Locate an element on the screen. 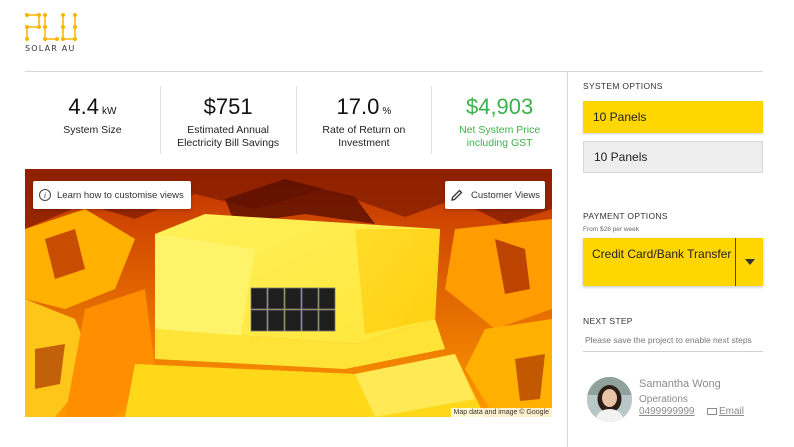 The width and height of the screenshot is (794, 447). stat-label: System Size is located at coordinates (92, 130).